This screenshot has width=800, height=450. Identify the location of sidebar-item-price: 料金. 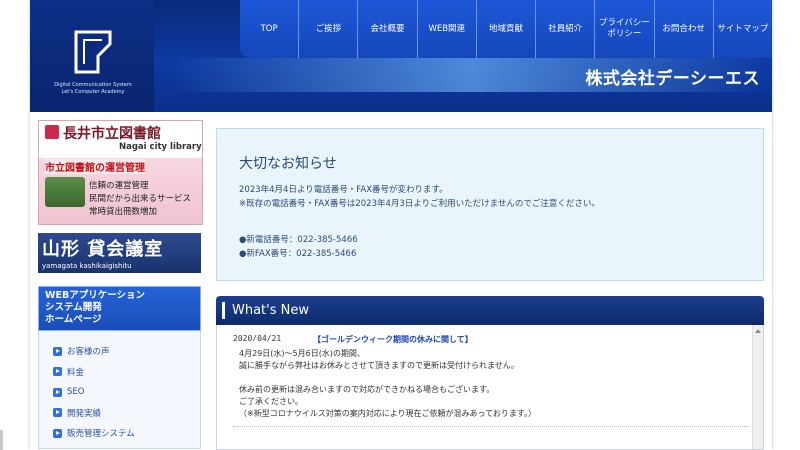
(119, 372).